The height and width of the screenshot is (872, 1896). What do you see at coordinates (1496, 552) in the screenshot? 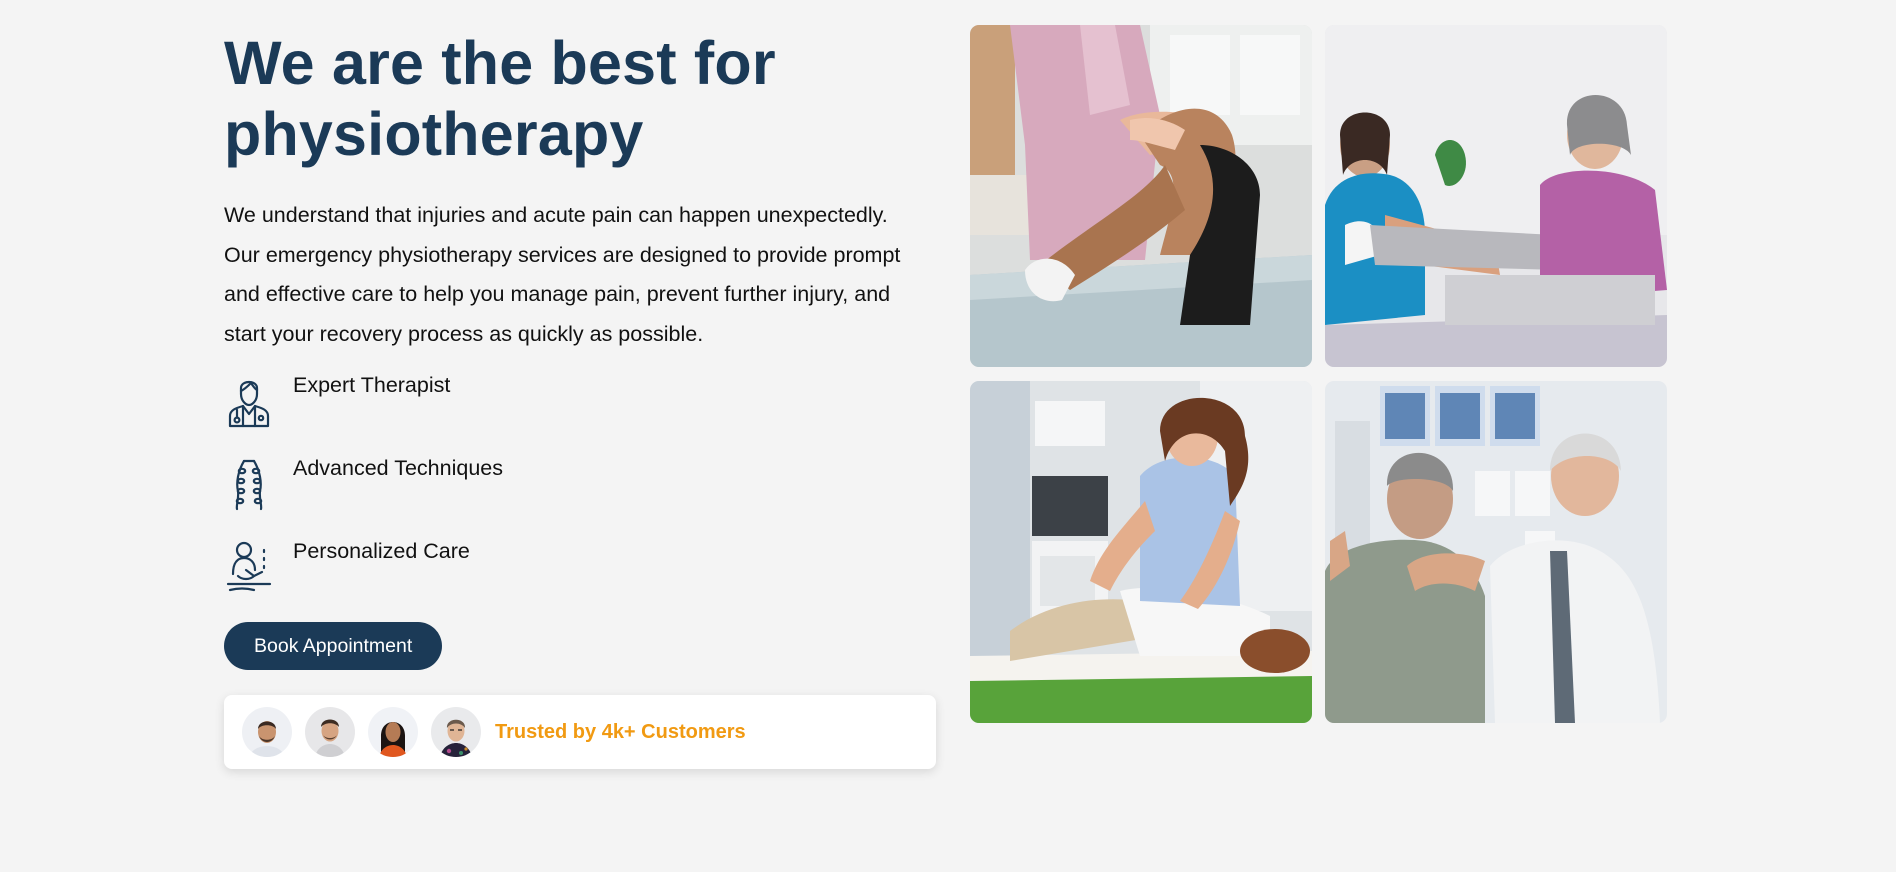
I see `shoulder-exam-photo` at bounding box center [1496, 552].